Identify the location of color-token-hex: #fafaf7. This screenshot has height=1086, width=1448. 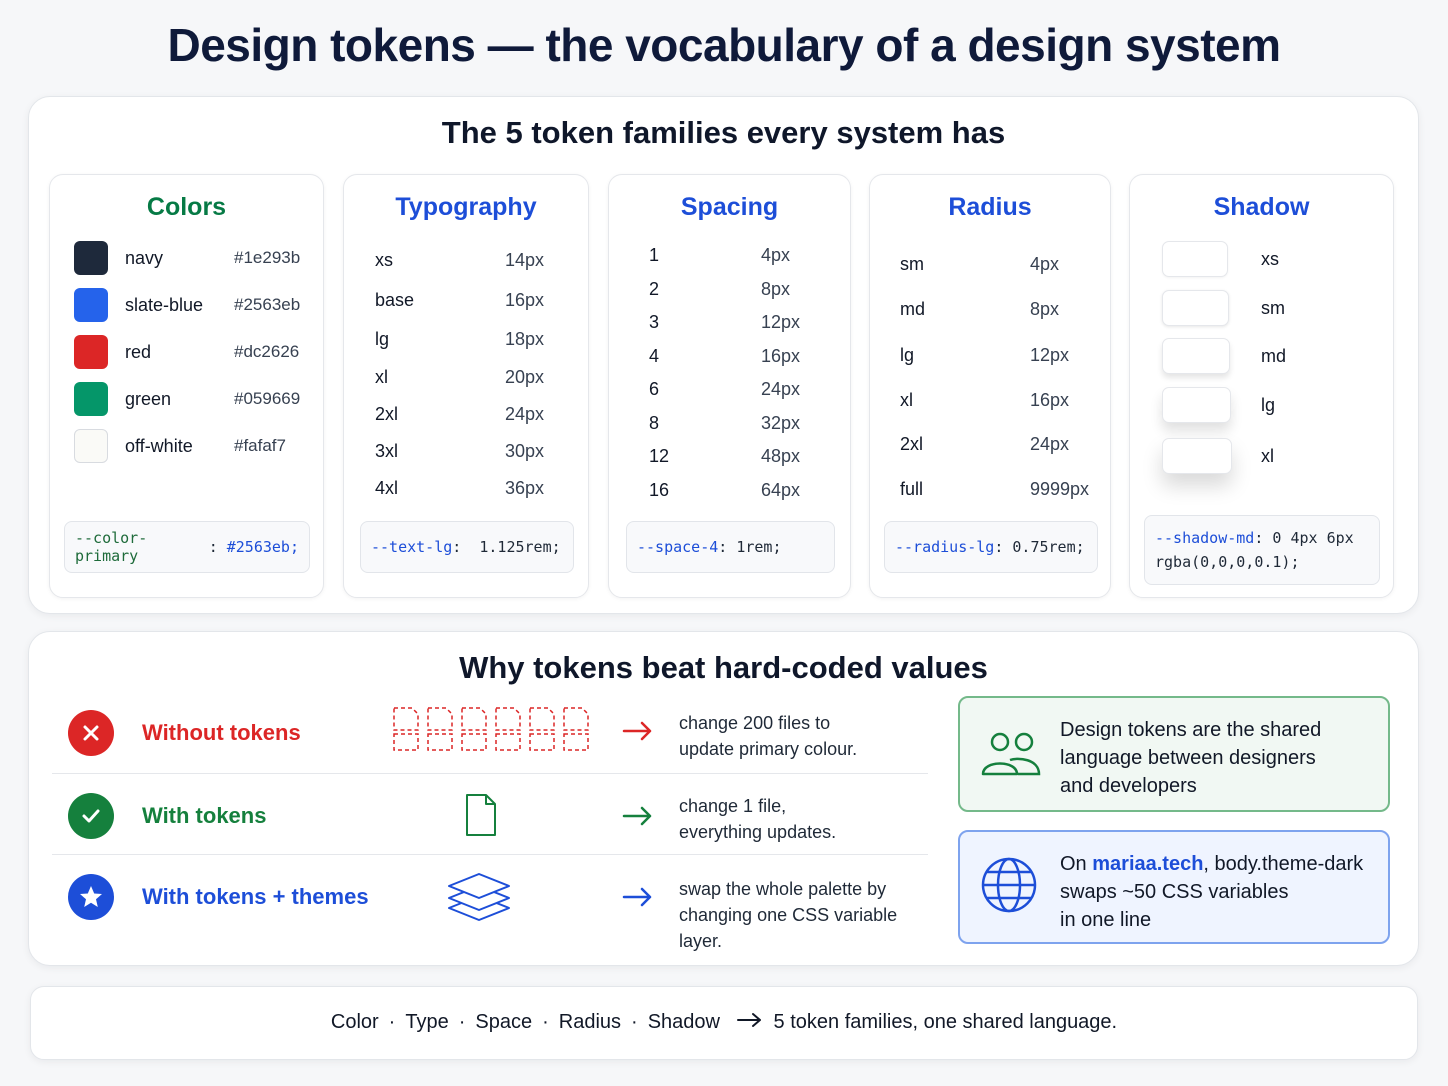
(260, 445).